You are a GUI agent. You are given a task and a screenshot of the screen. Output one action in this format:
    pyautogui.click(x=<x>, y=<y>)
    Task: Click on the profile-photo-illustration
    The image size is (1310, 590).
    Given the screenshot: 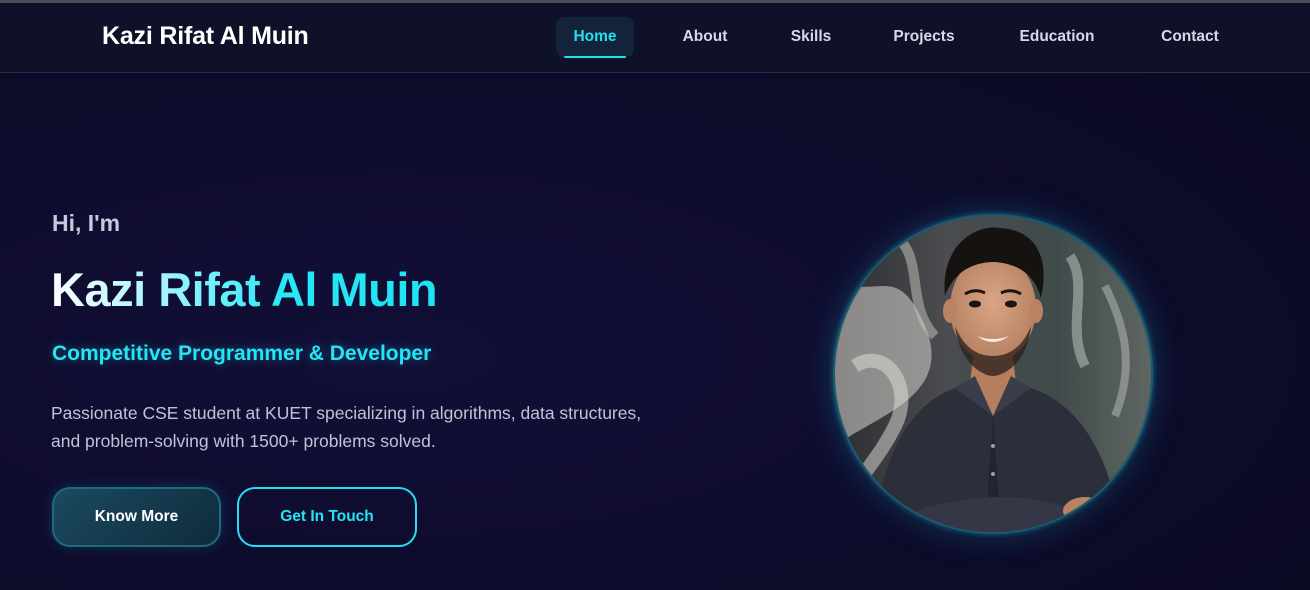 What is the action you would take?
    pyautogui.click(x=993, y=374)
    